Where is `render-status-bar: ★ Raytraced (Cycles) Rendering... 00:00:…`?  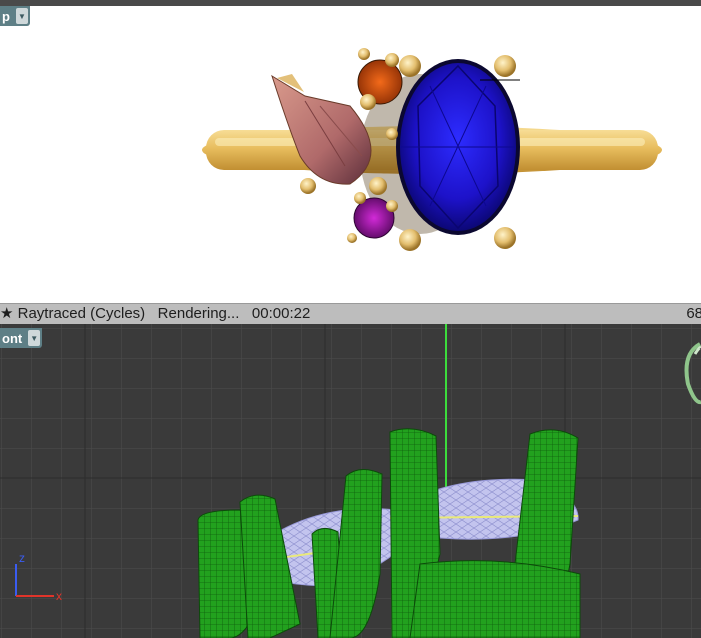
render-status-bar: ★ Raytraced (Cycles) Rendering... 00:00:… is located at coordinates (350, 314).